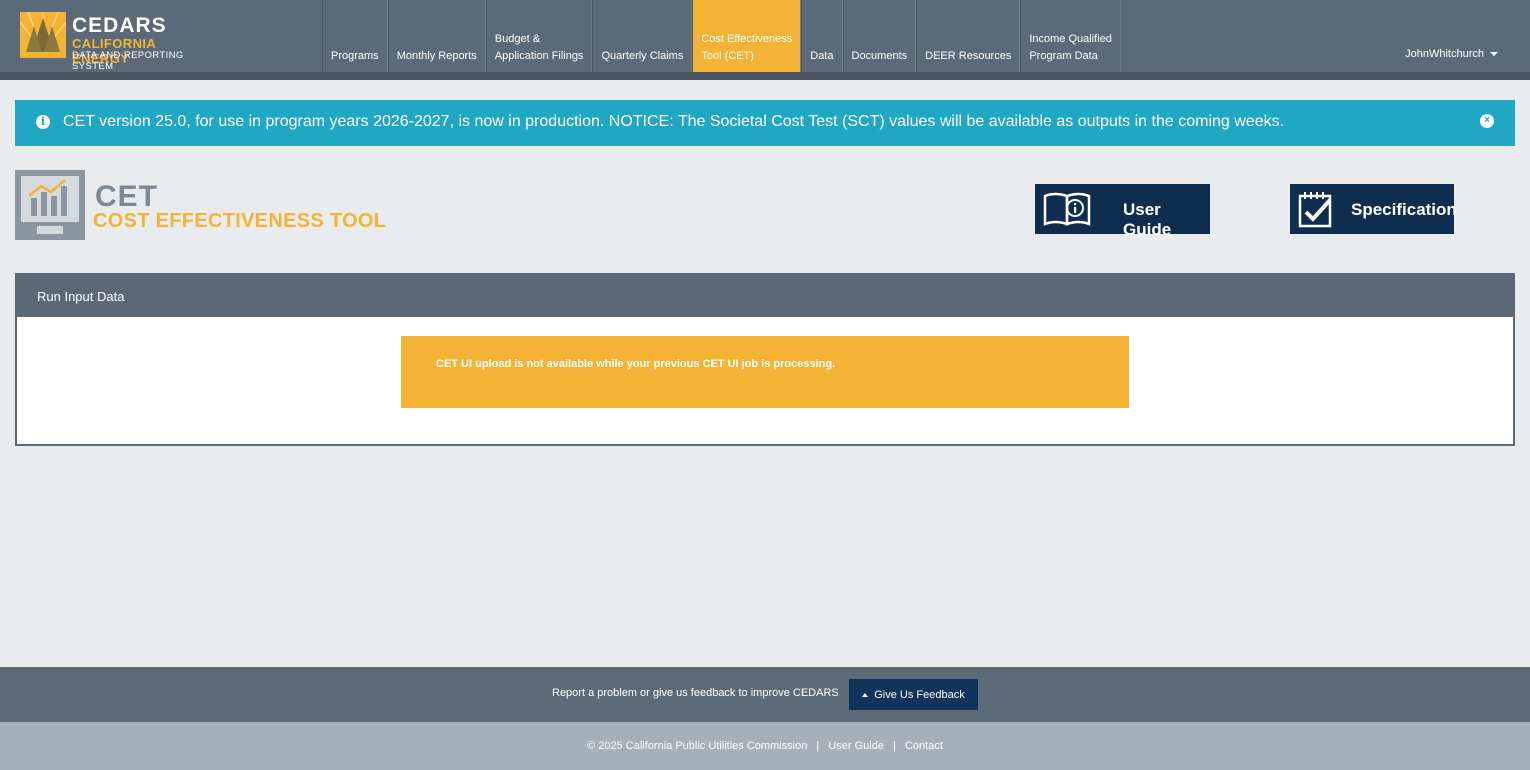 This screenshot has width=1530, height=770. I want to click on caret-up-icon, so click(865, 694).